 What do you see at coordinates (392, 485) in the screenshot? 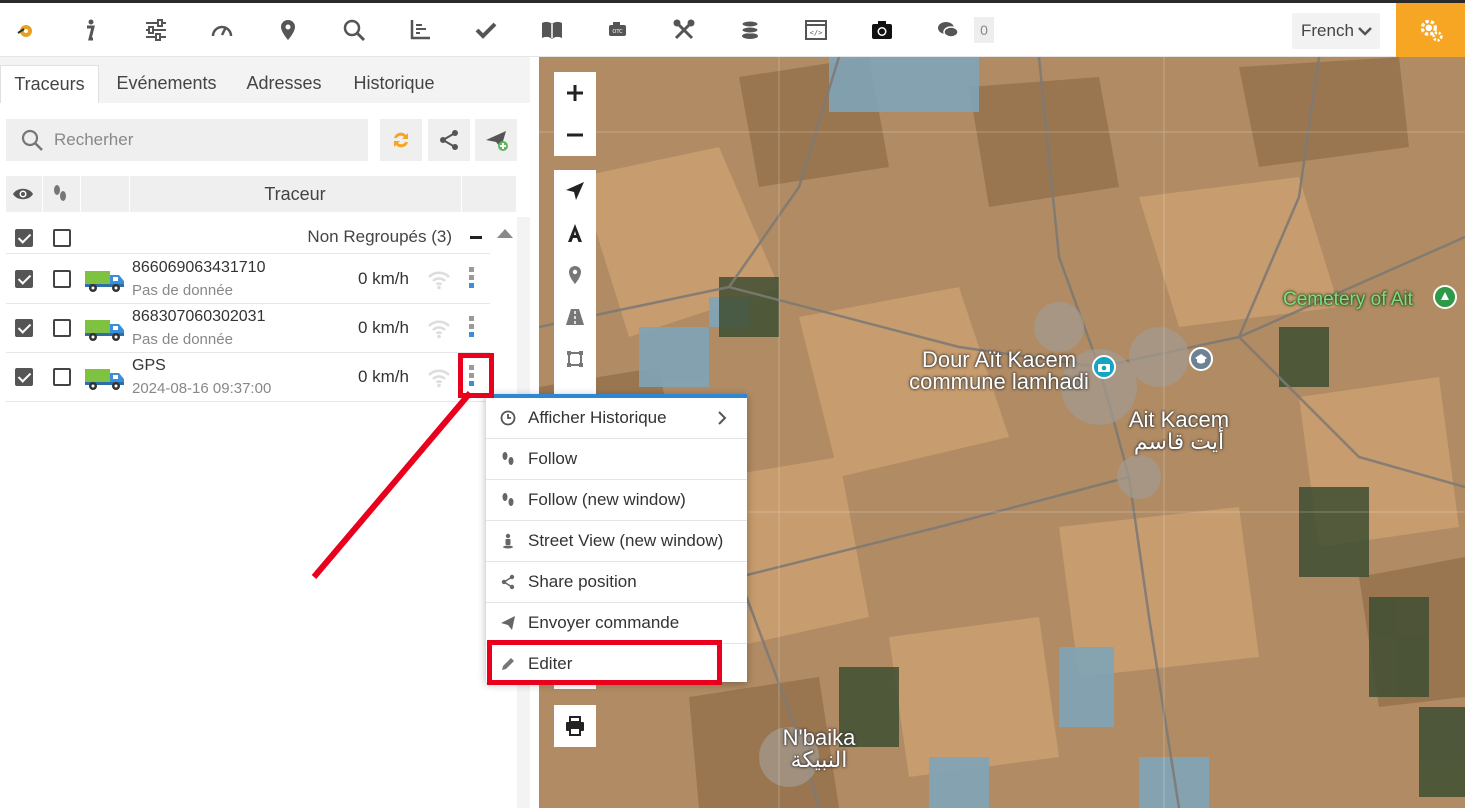
I see `annotation-arrow-line` at bounding box center [392, 485].